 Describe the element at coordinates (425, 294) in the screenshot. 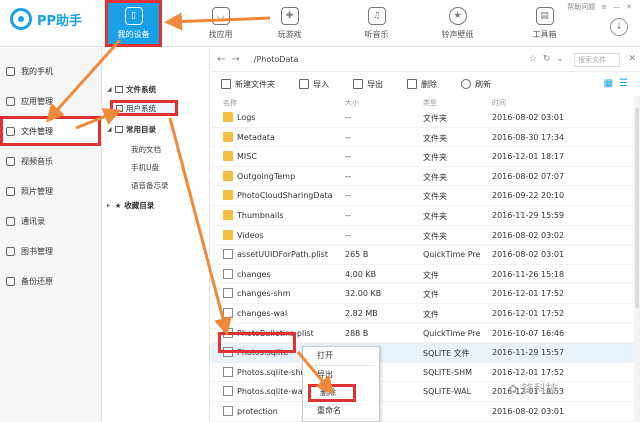

I see `table-row: changes-shm 32.00 KB 文件 2016-12-01 17:52` at that location.